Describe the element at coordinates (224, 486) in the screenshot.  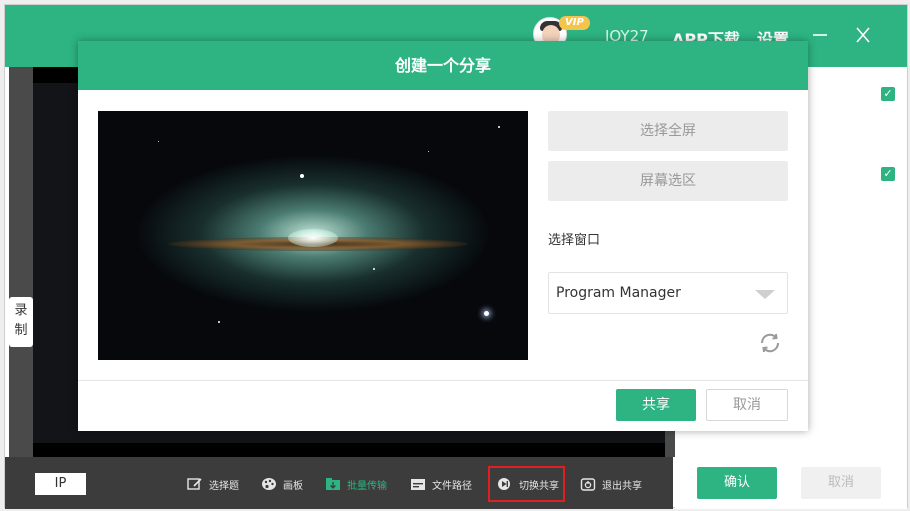
I see `tool-label: 选择题` at that location.